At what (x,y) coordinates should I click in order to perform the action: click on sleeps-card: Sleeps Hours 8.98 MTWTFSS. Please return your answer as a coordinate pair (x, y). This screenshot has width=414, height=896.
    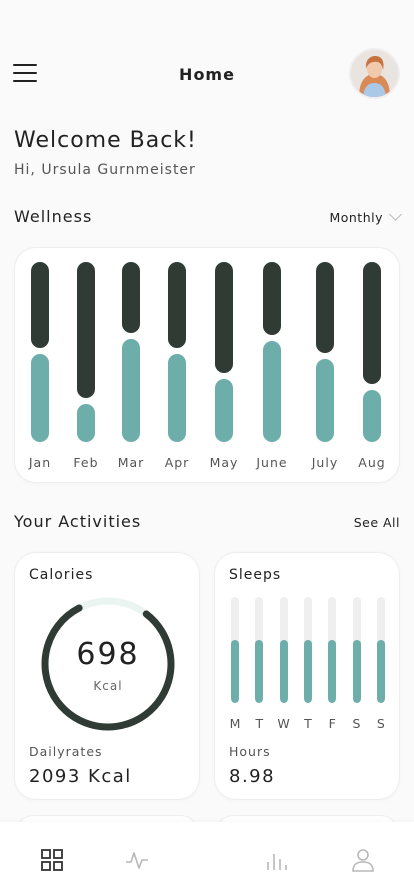
    Looking at the image, I should click on (307, 676).